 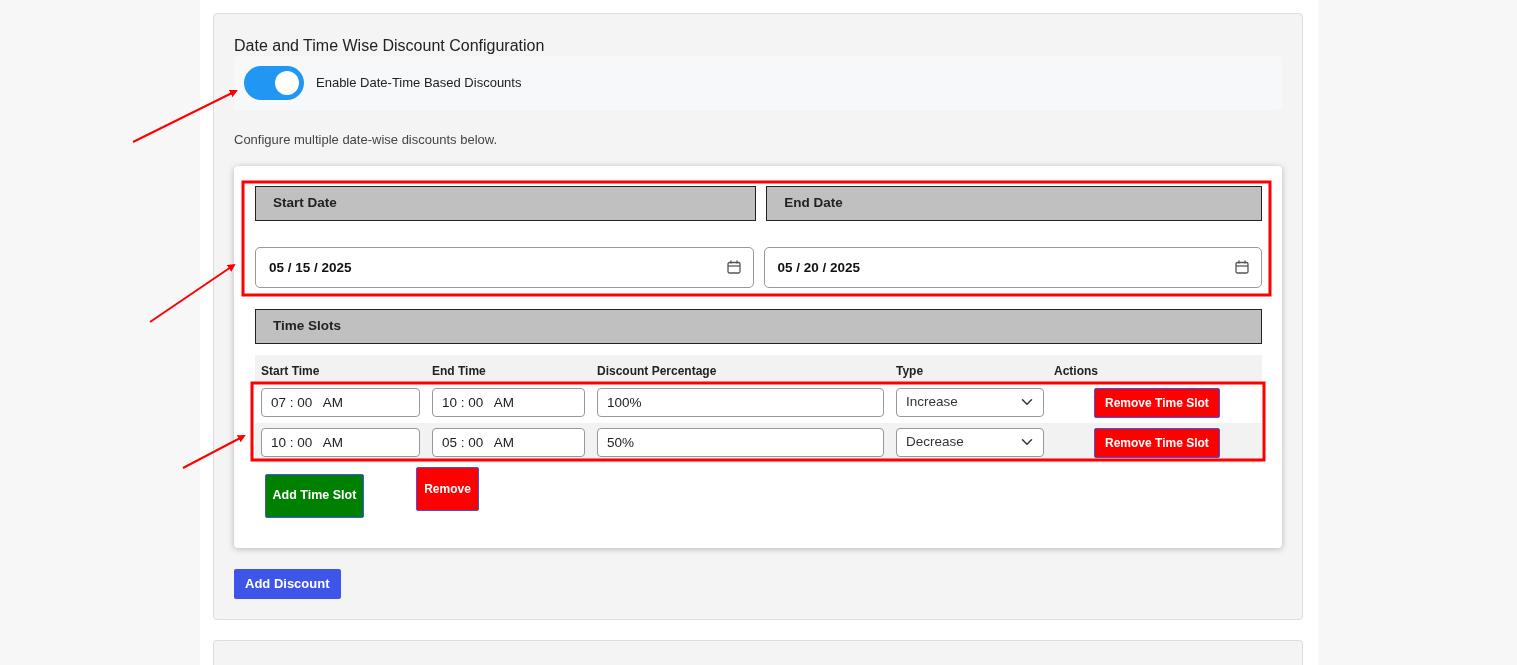 What do you see at coordinates (740, 442) in the screenshot?
I see `discount-field: 50%` at bounding box center [740, 442].